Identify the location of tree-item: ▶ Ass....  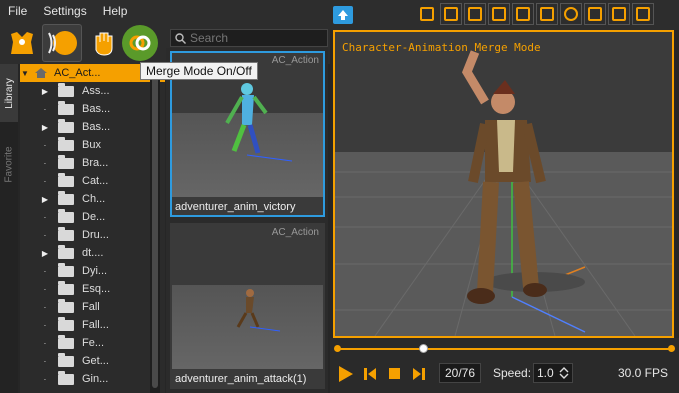
(92, 91).